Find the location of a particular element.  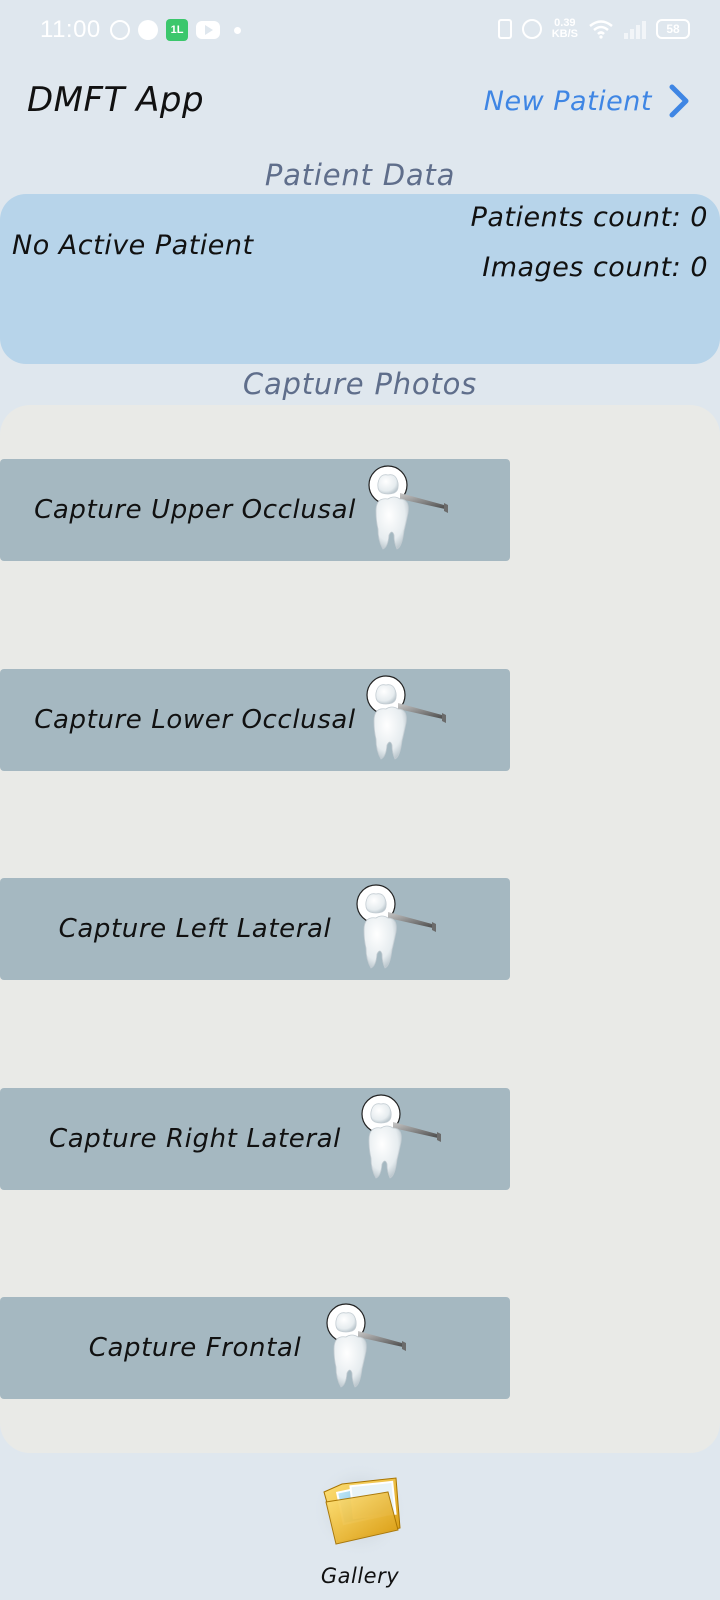

capture-lower-occlusal-button: Capture Lower Occlusal is located at coordinates (255, 720).